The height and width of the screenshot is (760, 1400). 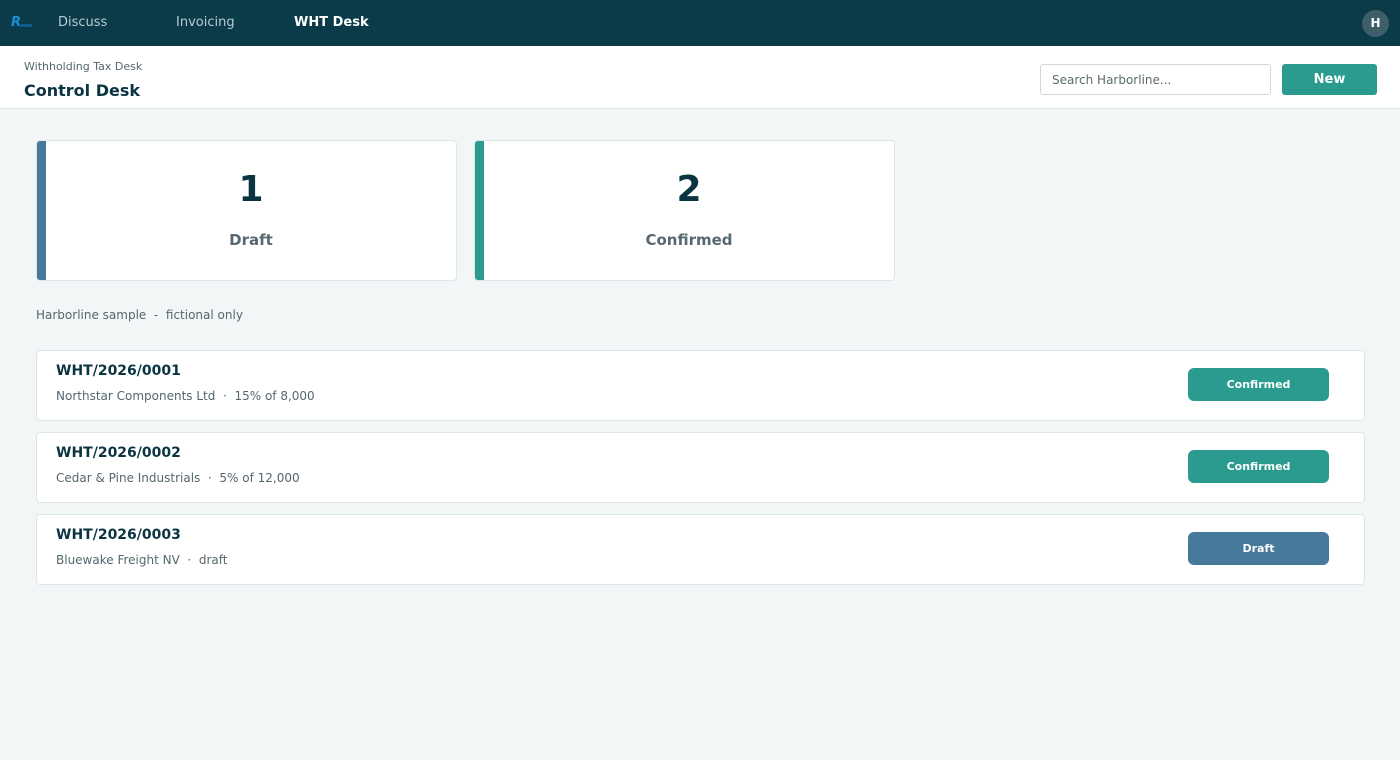 What do you see at coordinates (213, 560) in the screenshot?
I see `record-detail: draft` at bounding box center [213, 560].